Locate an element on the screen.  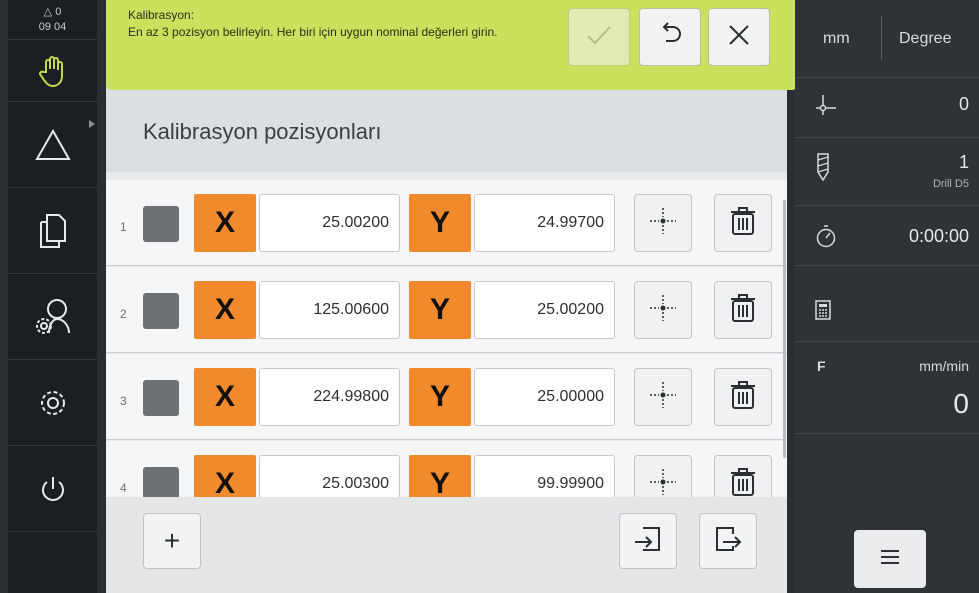
x-nominal-field: 125.00600 is located at coordinates (329, 310).